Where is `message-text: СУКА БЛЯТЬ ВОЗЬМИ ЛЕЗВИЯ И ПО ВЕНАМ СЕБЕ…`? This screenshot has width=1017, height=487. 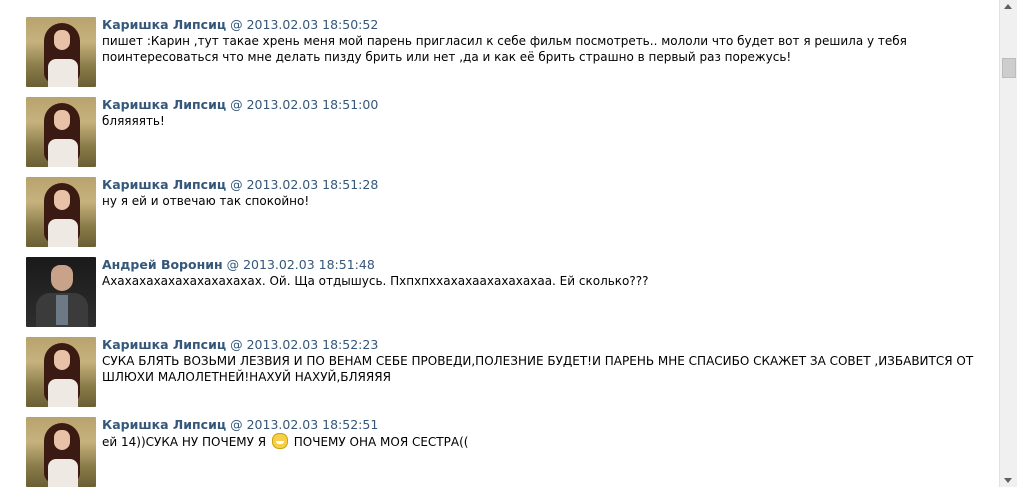
message-text: СУКА БЛЯТЬ ВОЗЬМИ ЛЕЗВИЯ И ПО ВЕНАМ СЕБЕ… is located at coordinates (538, 369).